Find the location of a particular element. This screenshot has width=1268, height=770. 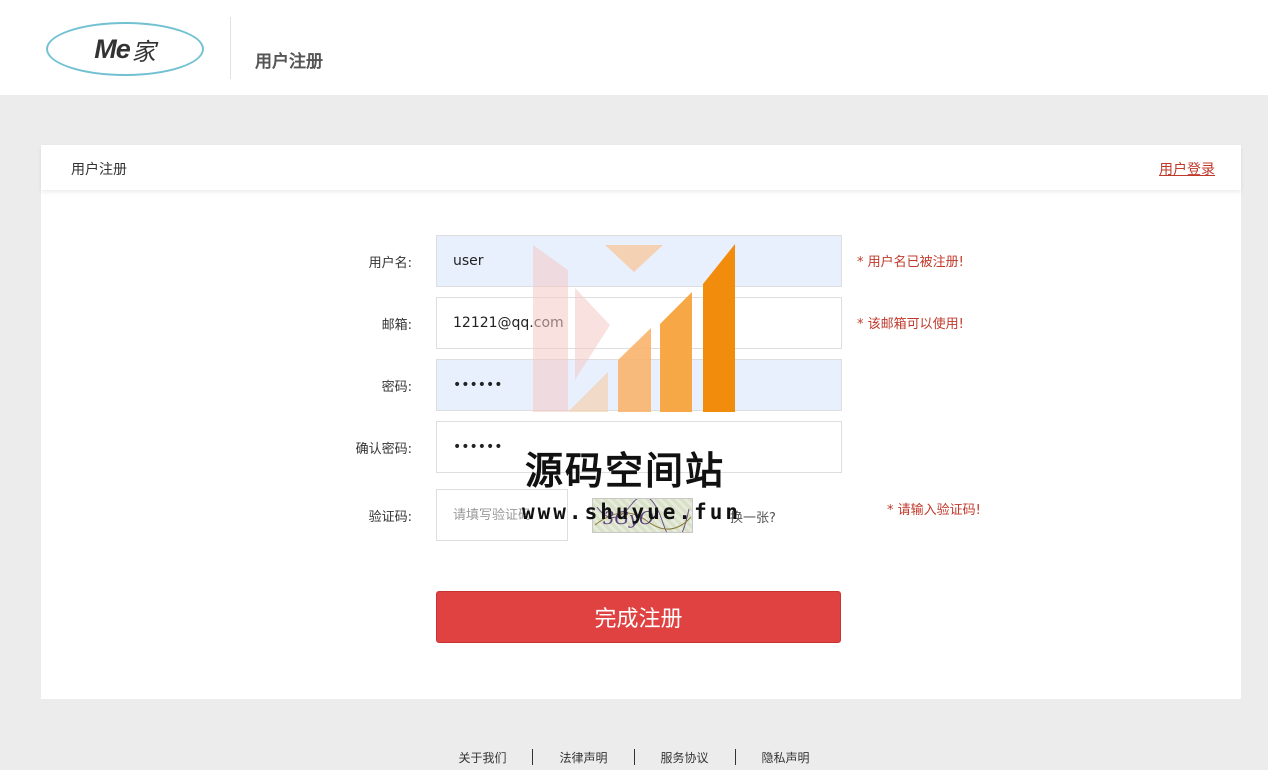

footer-link-privacy: 隐私声明 is located at coordinates (786, 757).